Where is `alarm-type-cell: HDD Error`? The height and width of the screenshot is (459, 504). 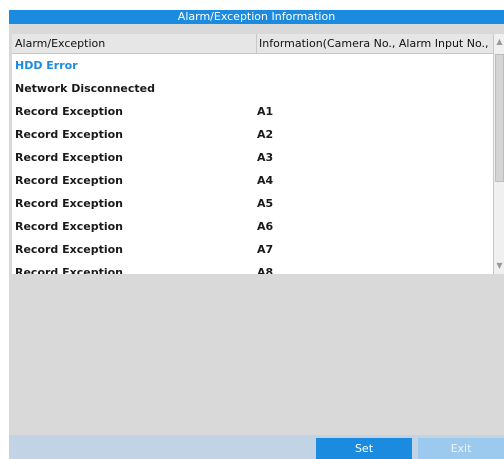
alarm-type-cell: HDD Error is located at coordinates (46, 65).